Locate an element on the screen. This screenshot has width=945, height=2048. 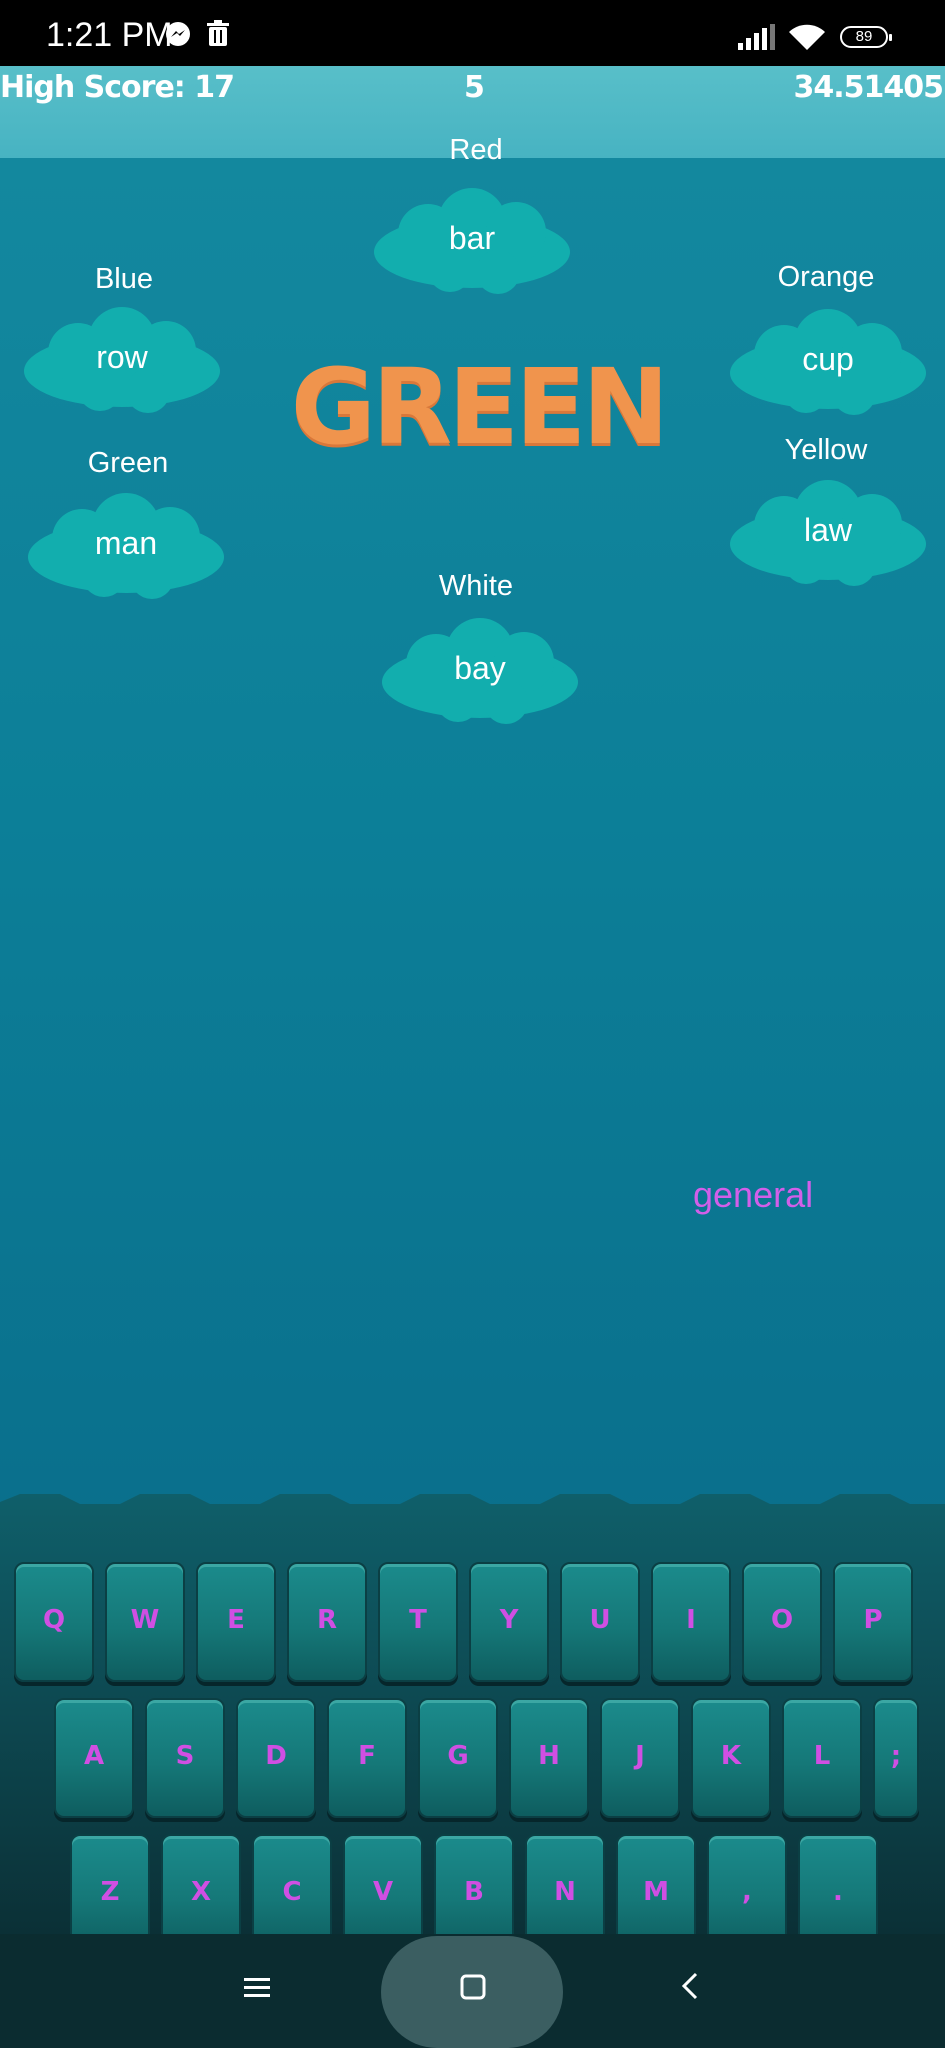
key-semicolon: ; is located at coordinates (896, 1758).